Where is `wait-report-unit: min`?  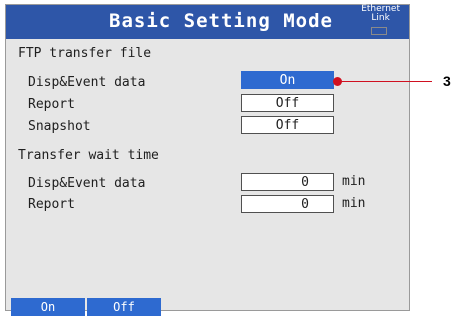 wait-report-unit: min is located at coordinates (354, 203).